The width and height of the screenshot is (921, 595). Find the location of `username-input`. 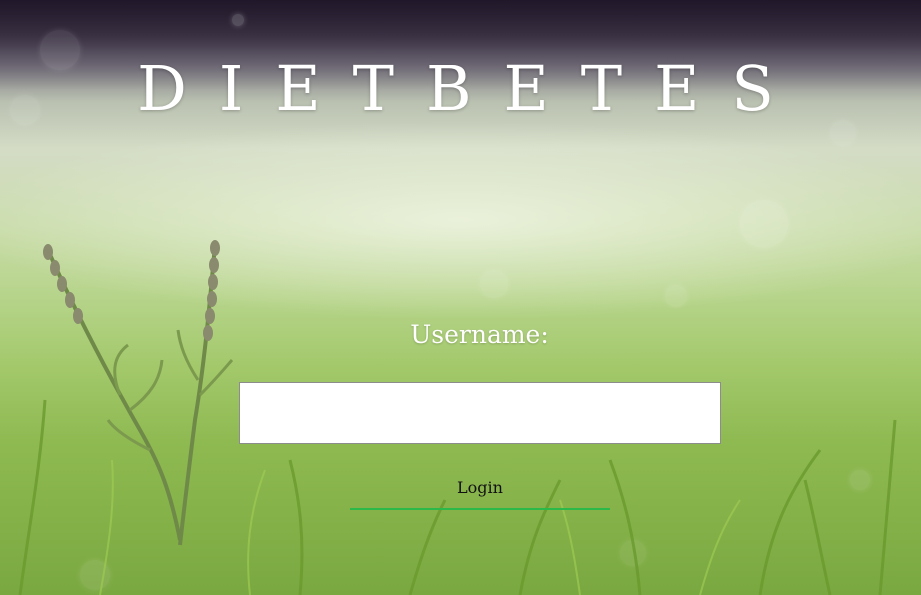

username-input is located at coordinates (480, 413).